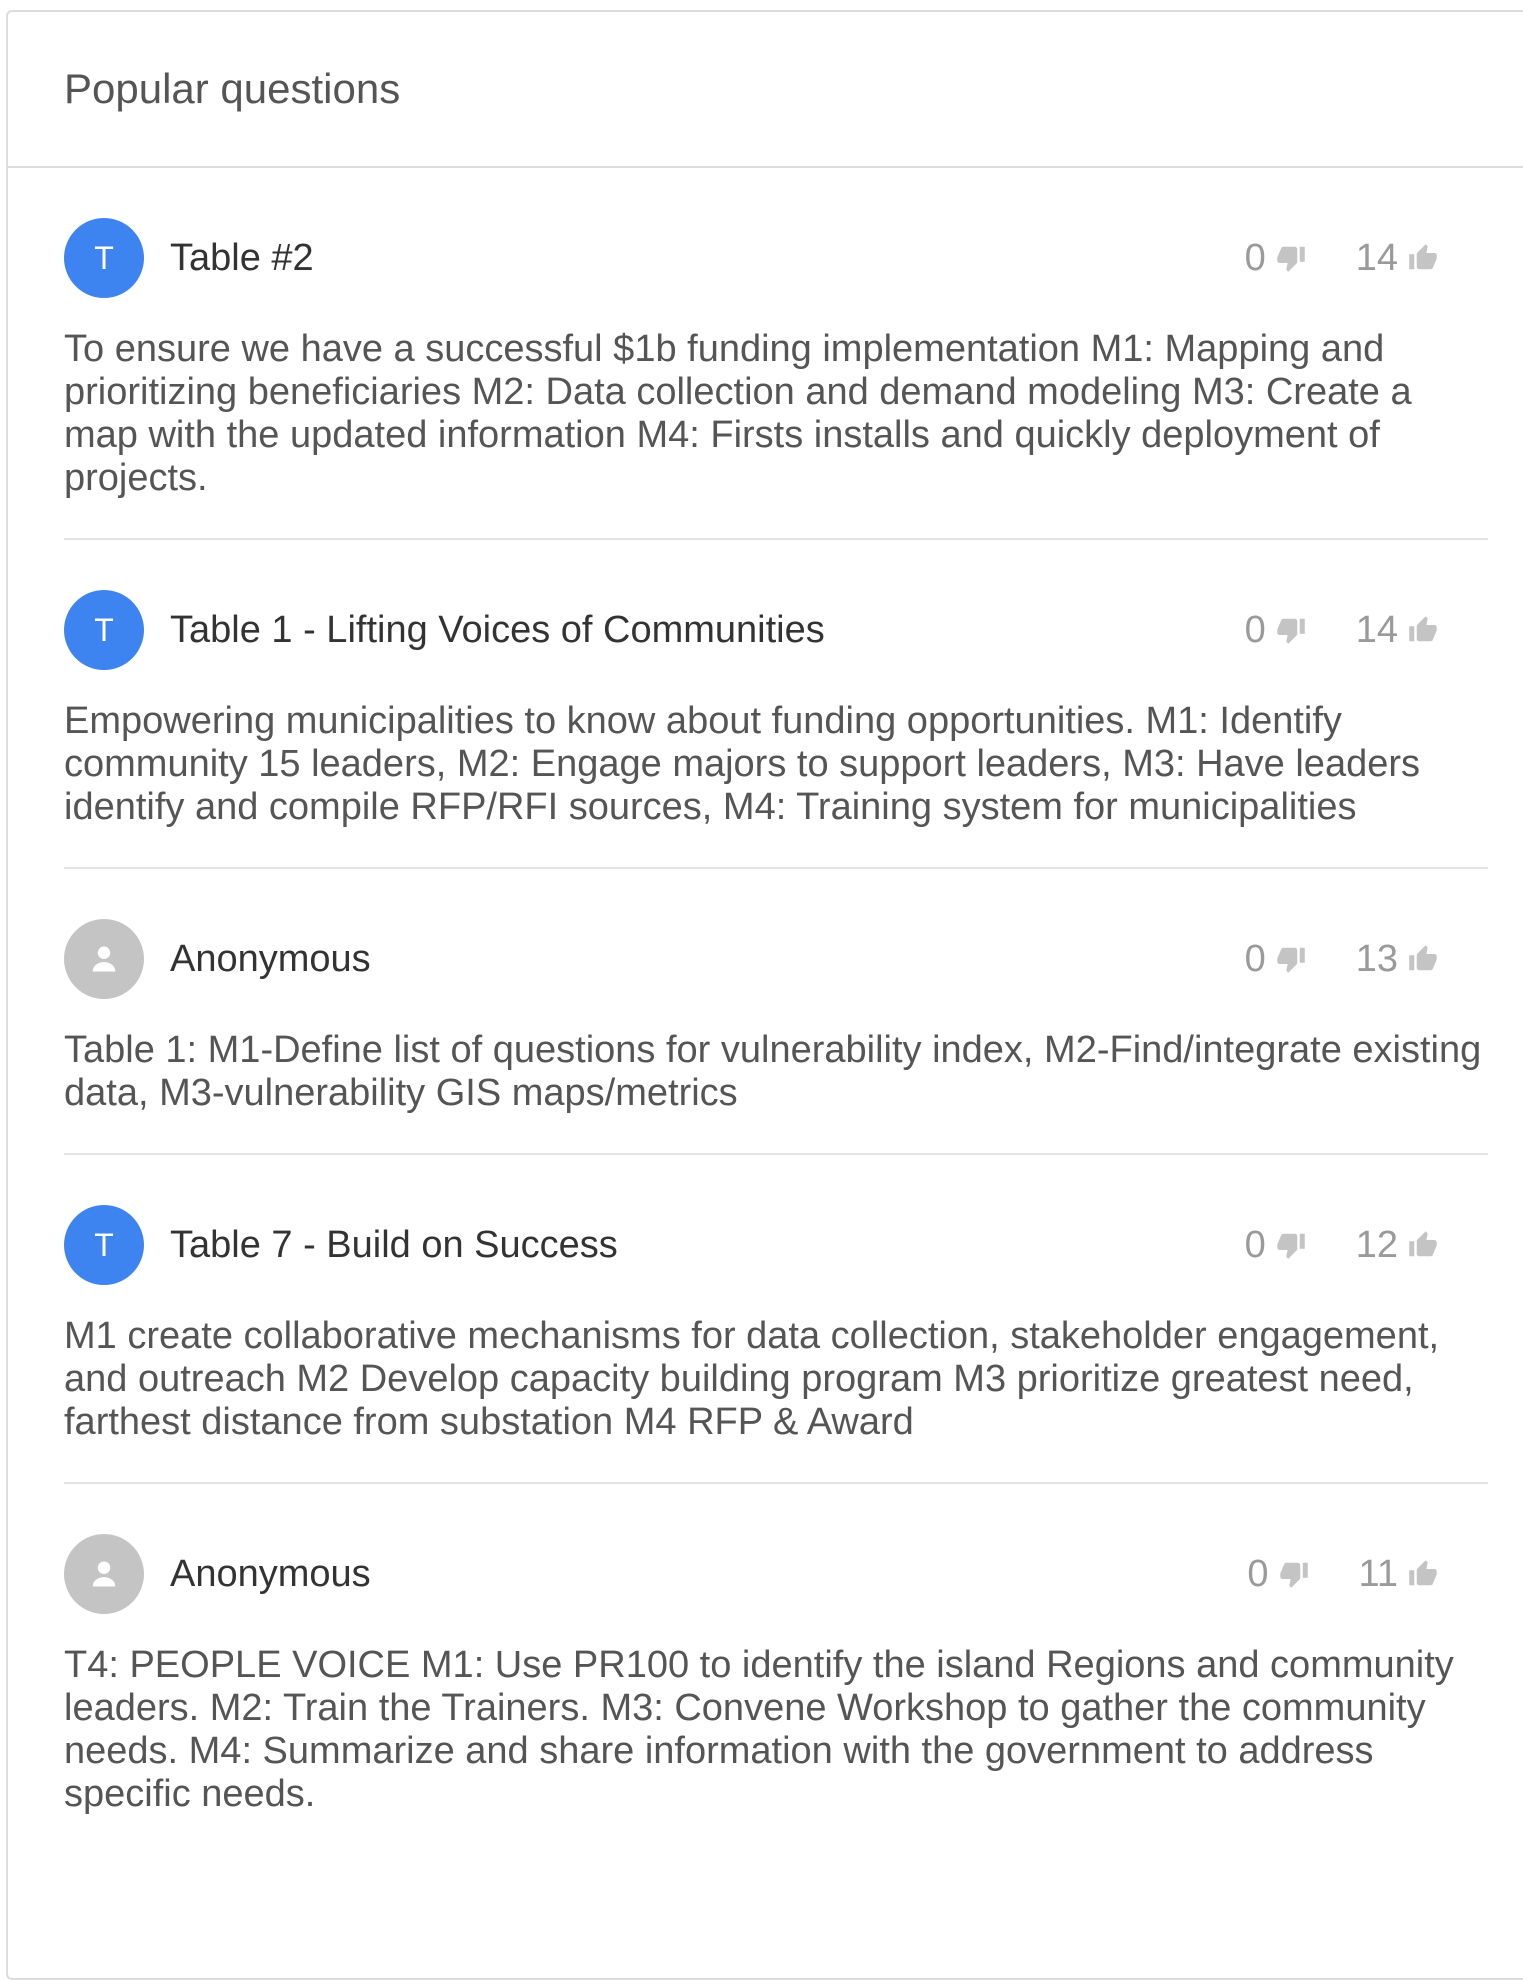  I want to click on upvote-count: 13, so click(1376, 958).